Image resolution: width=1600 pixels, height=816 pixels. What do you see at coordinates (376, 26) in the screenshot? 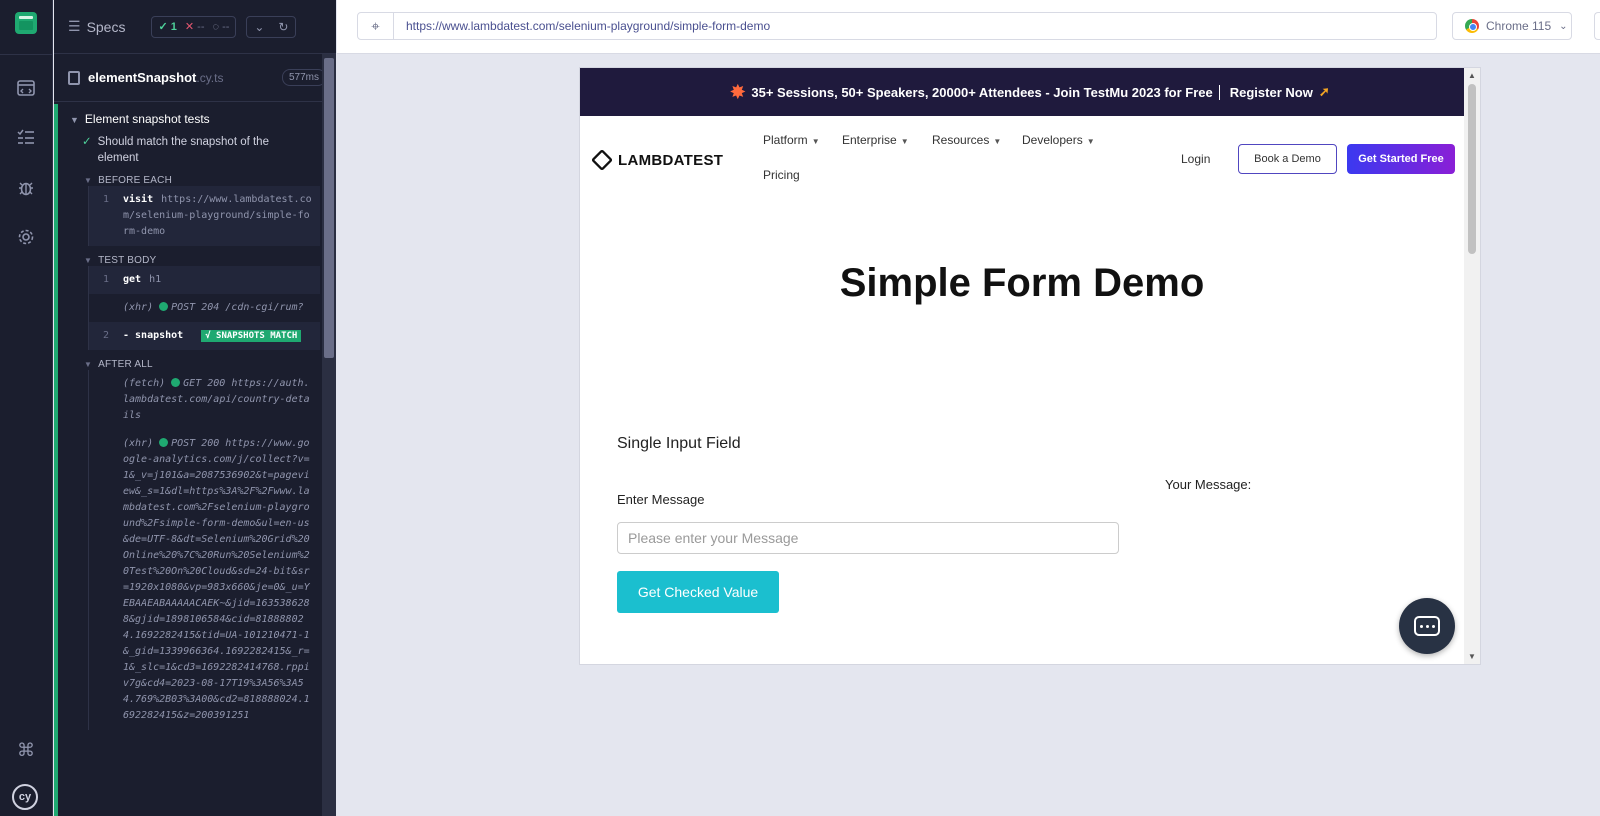
I see `crosshair-icon: ⌖` at bounding box center [376, 26].